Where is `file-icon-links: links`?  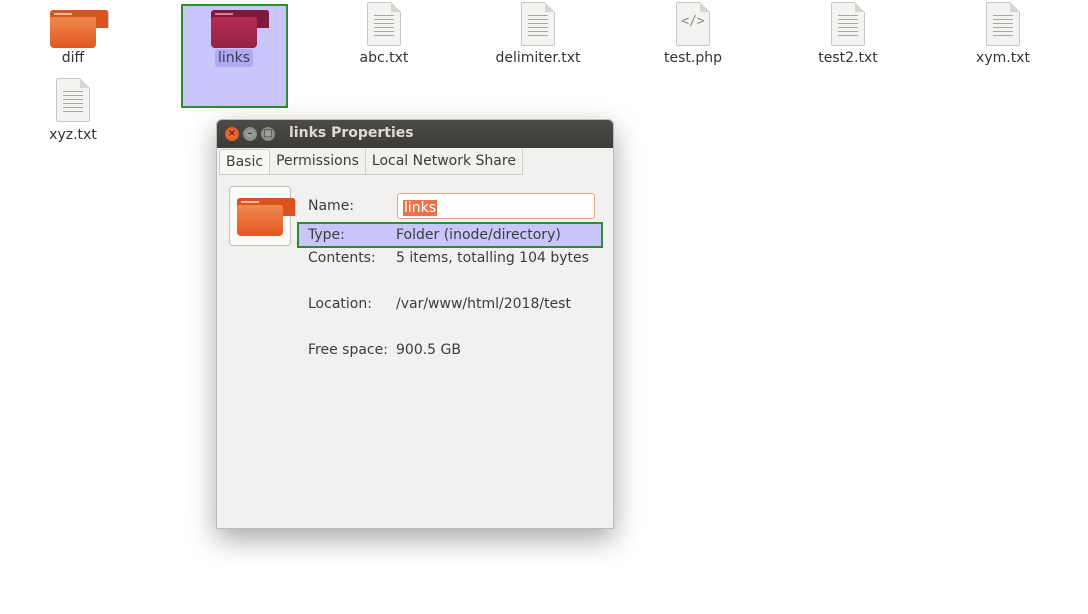 file-icon-links: links is located at coordinates (234, 35).